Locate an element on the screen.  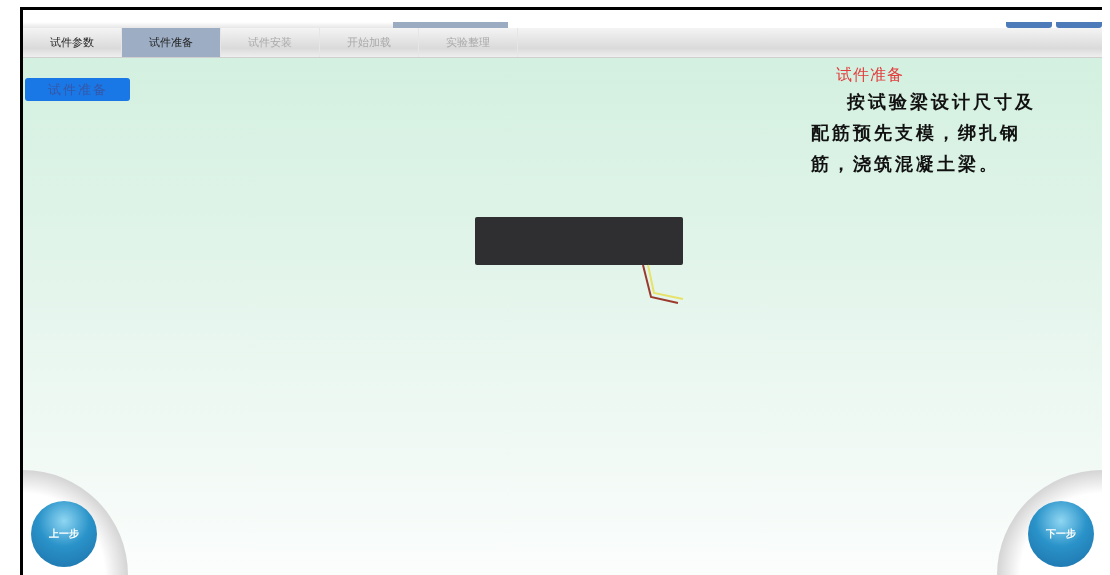
info-title: 试件准备 is located at coordinates (870, 75).